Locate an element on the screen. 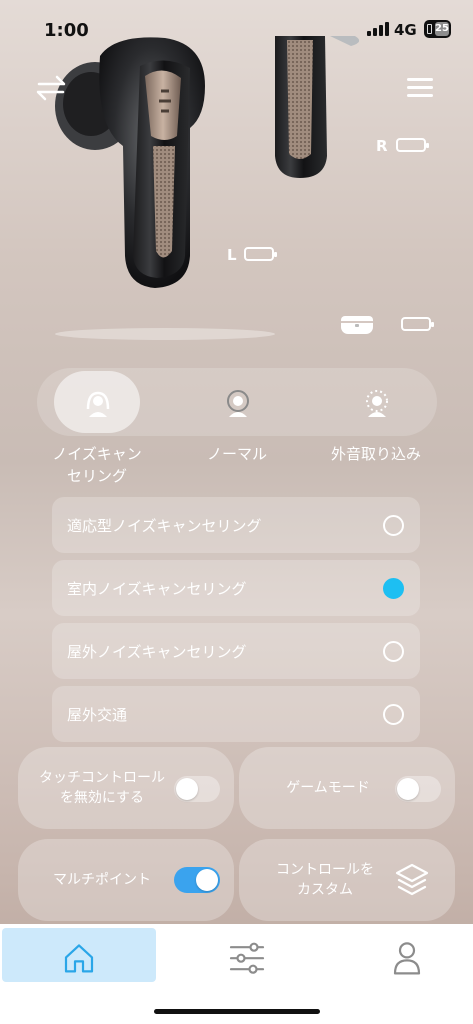 Image resolution: width=473 pixels, height=1024 pixels. battery-status-icon: 25 is located at coordinates (437, 29).